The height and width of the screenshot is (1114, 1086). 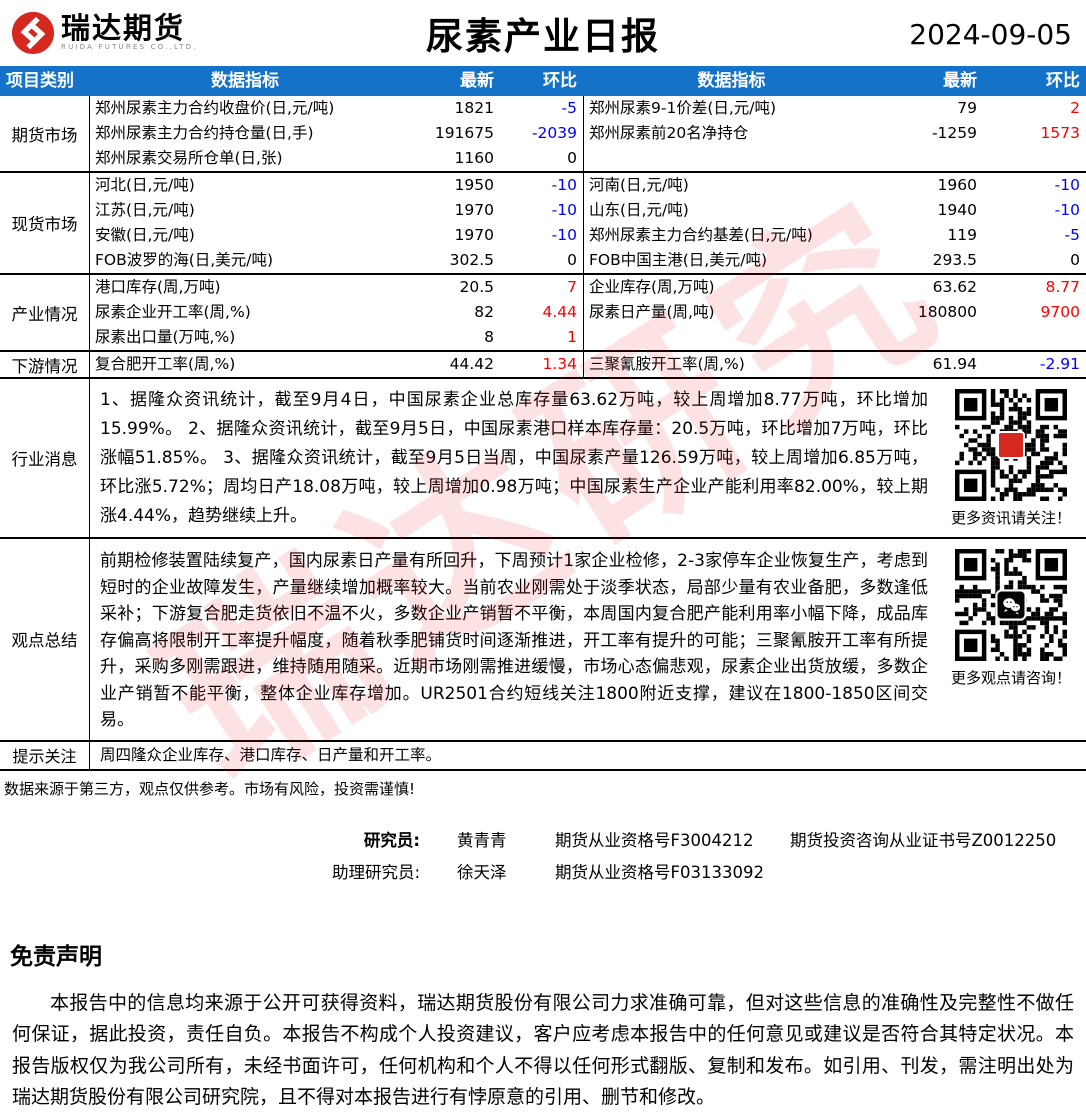 I want to click on category-label: 行业消息, so click(x=45, y=458).